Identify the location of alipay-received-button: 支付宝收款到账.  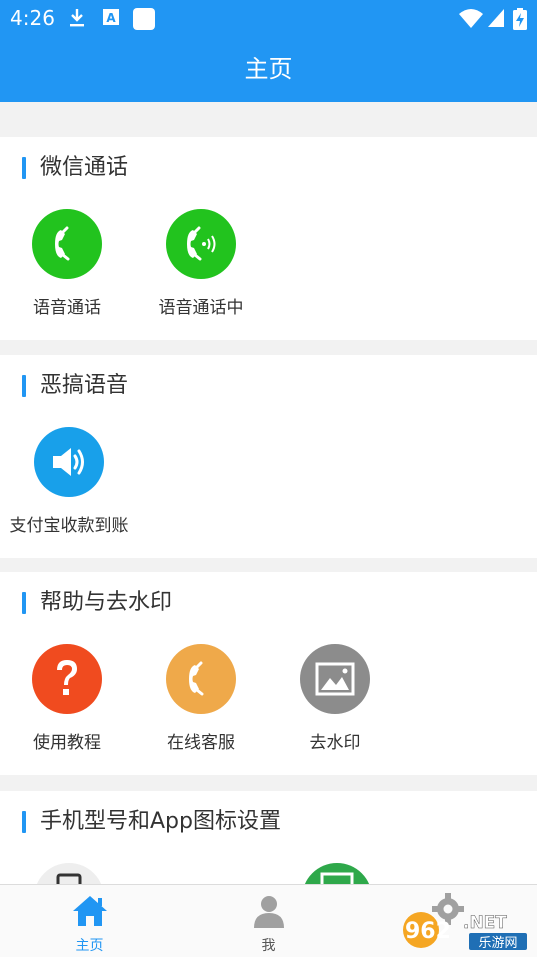
(69, 481).